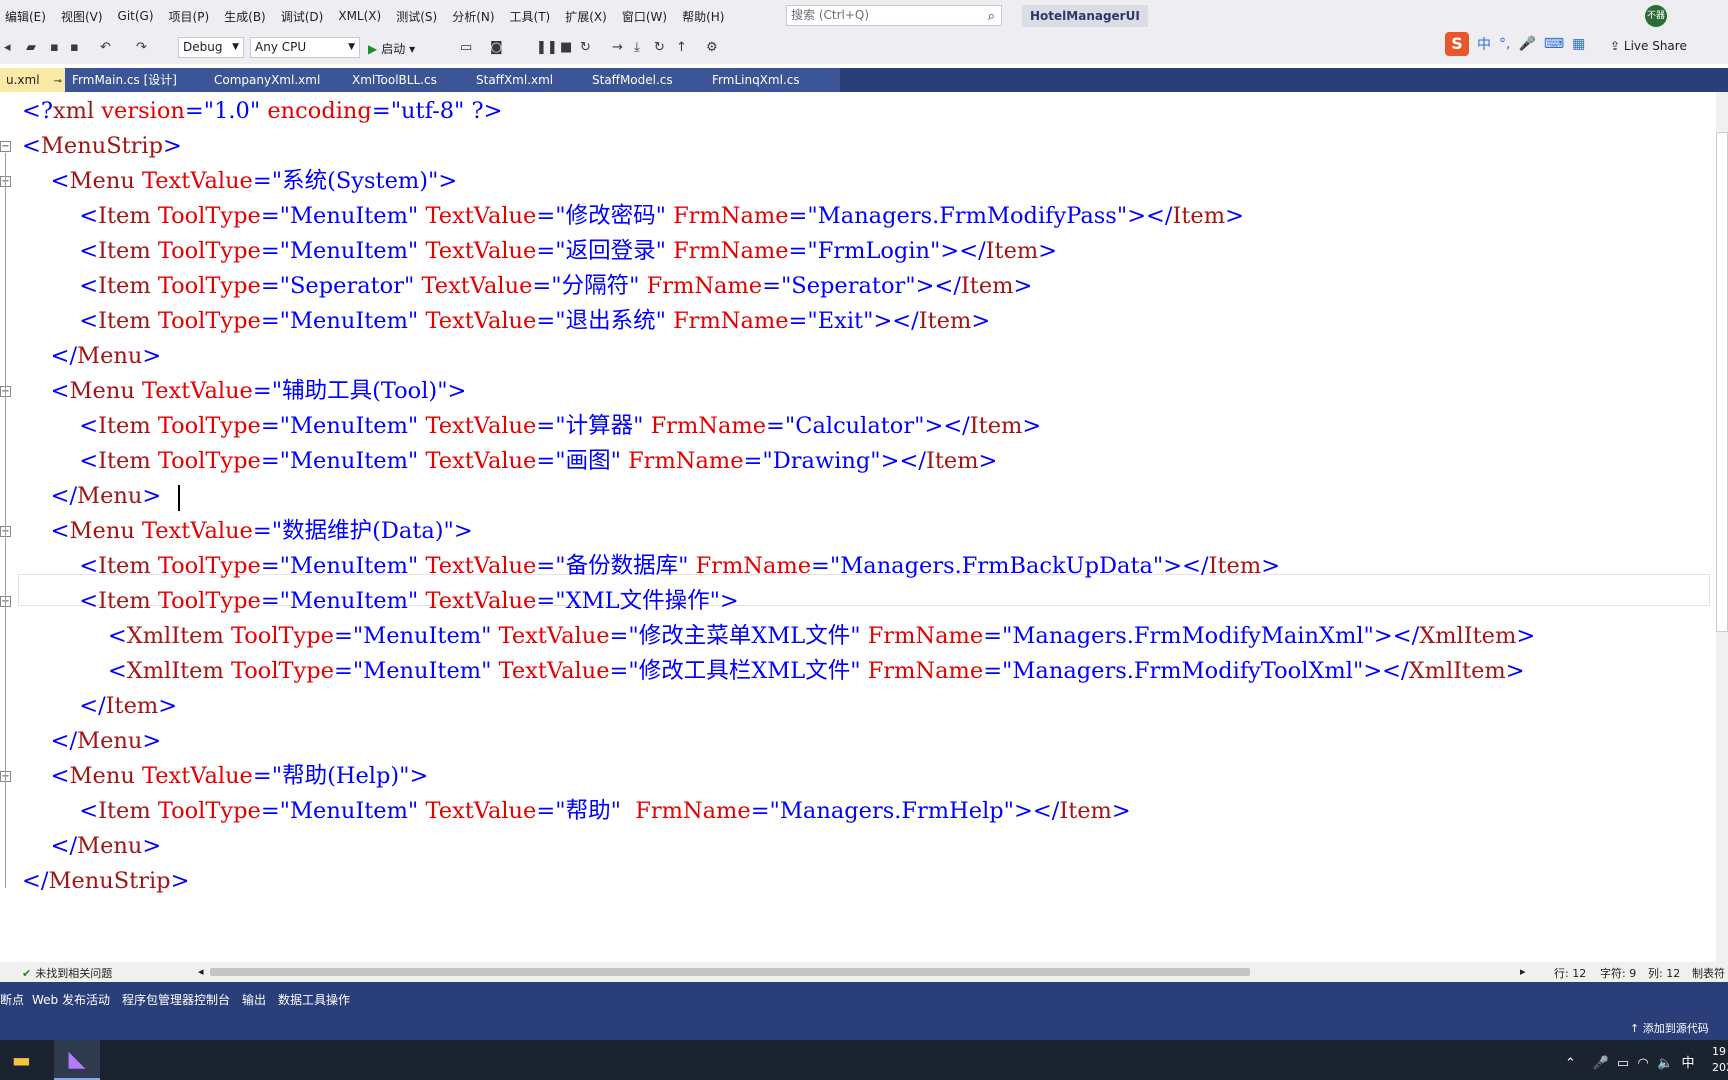  I want to click on tool-window-tab: 数据工具操作, so click(314, 999).